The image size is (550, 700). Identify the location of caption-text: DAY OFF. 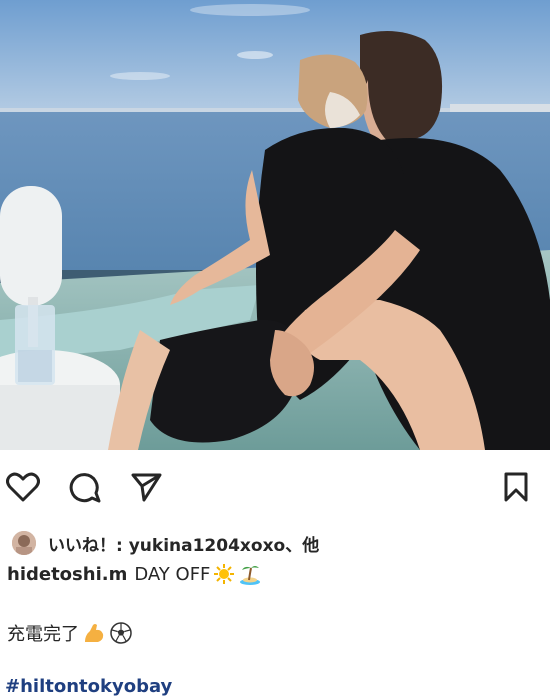
(172, 574).